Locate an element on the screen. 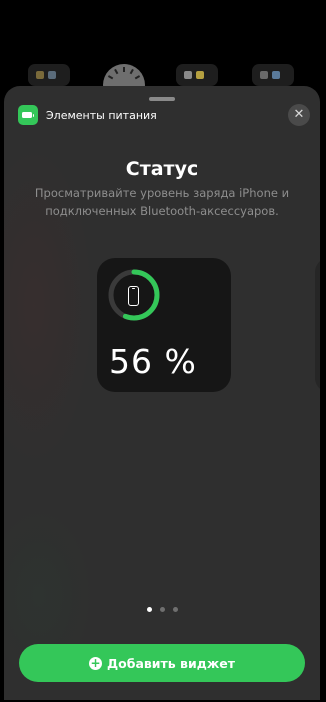  add-widget-button: + Добавить виджет is located at coordinates (162, 663).